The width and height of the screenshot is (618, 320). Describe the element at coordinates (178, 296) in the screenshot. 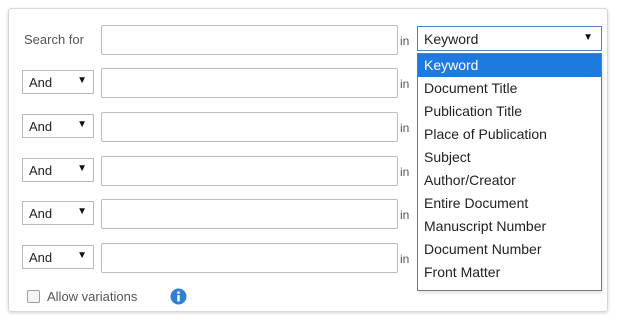

I see `info-icon` at that location.